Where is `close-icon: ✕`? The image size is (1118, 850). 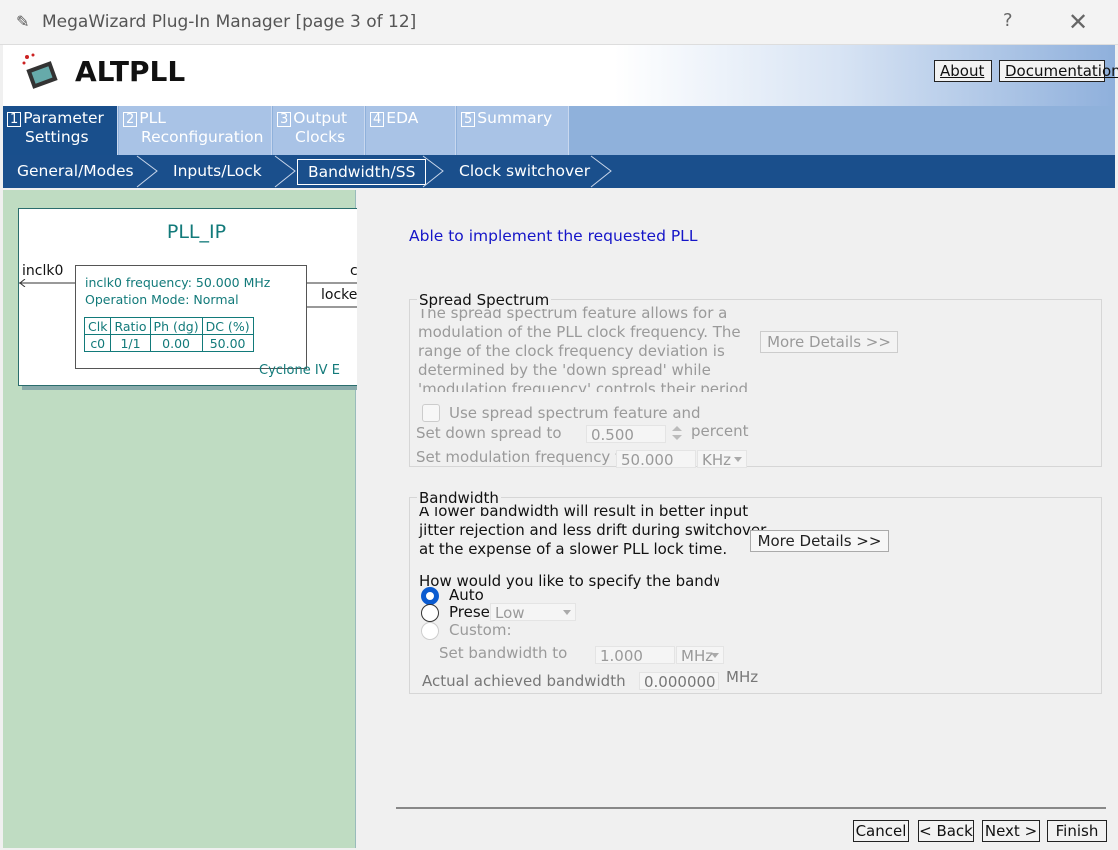 close-icon: ✕ is located at coordinates (1078, 22).